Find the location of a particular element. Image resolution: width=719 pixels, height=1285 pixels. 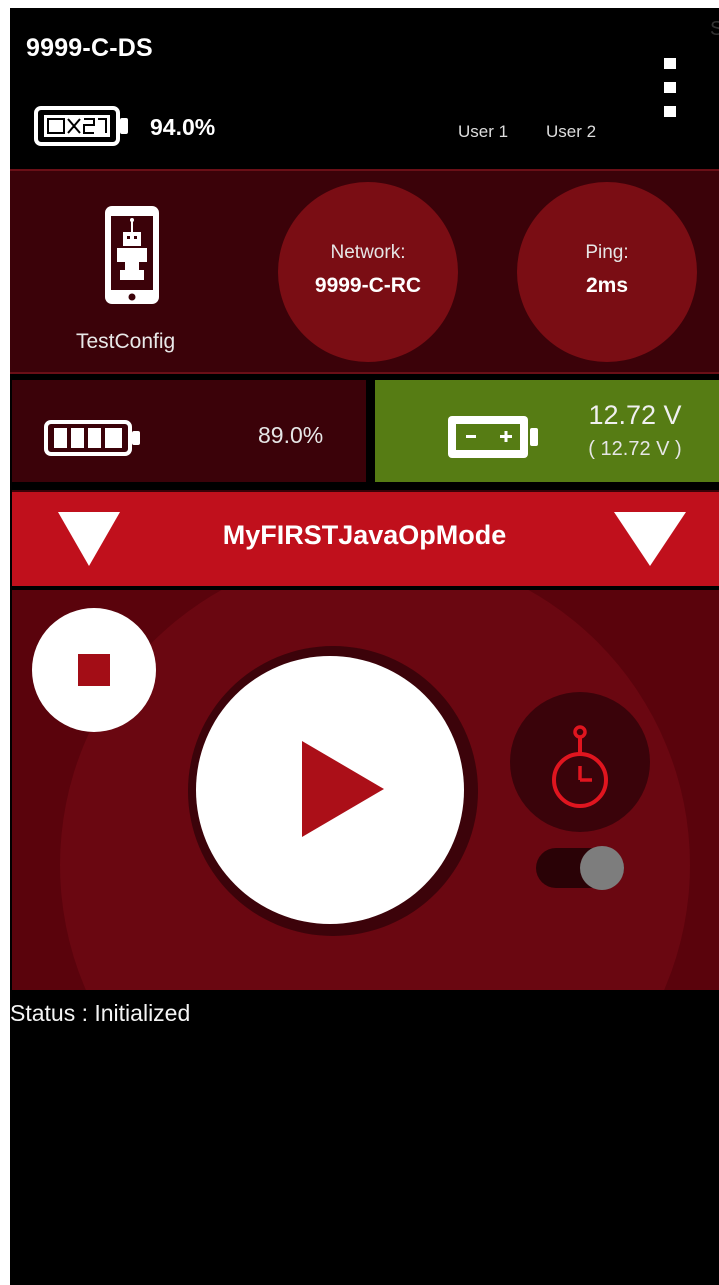

device-name: 9999-C-DS is located at coordinates (89, 48).